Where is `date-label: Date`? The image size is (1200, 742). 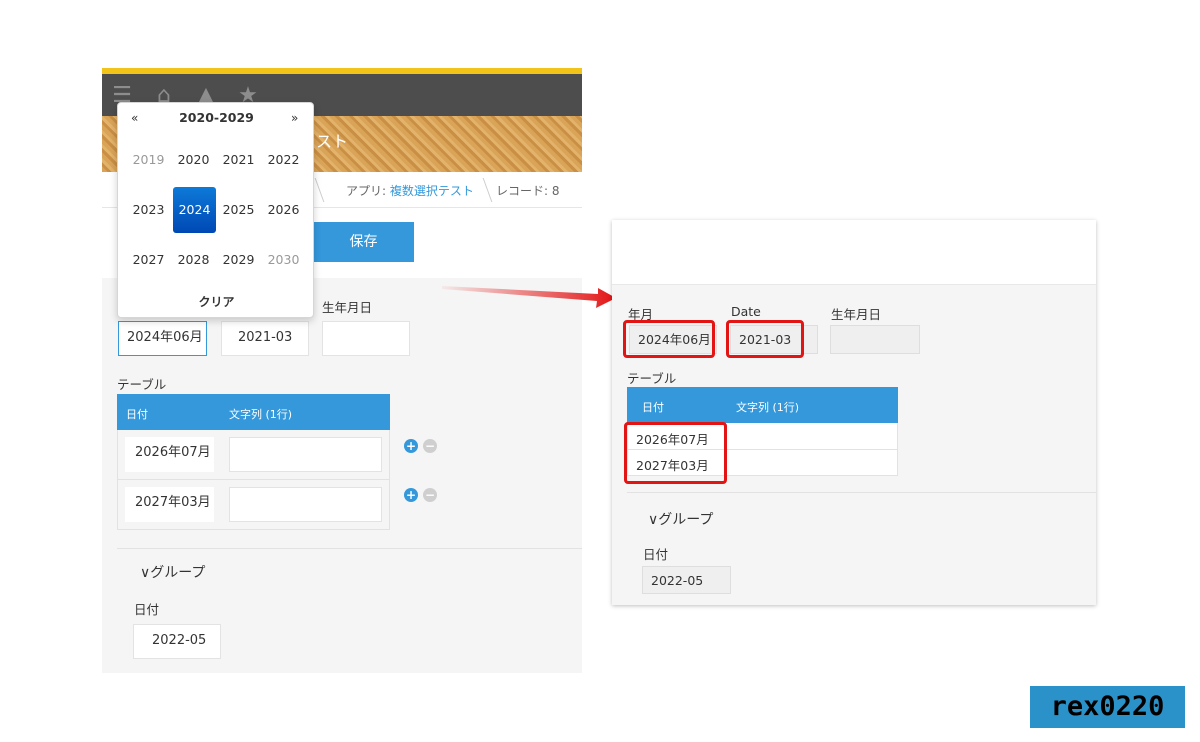
date-label: Date is located at coordinates (746, 311).